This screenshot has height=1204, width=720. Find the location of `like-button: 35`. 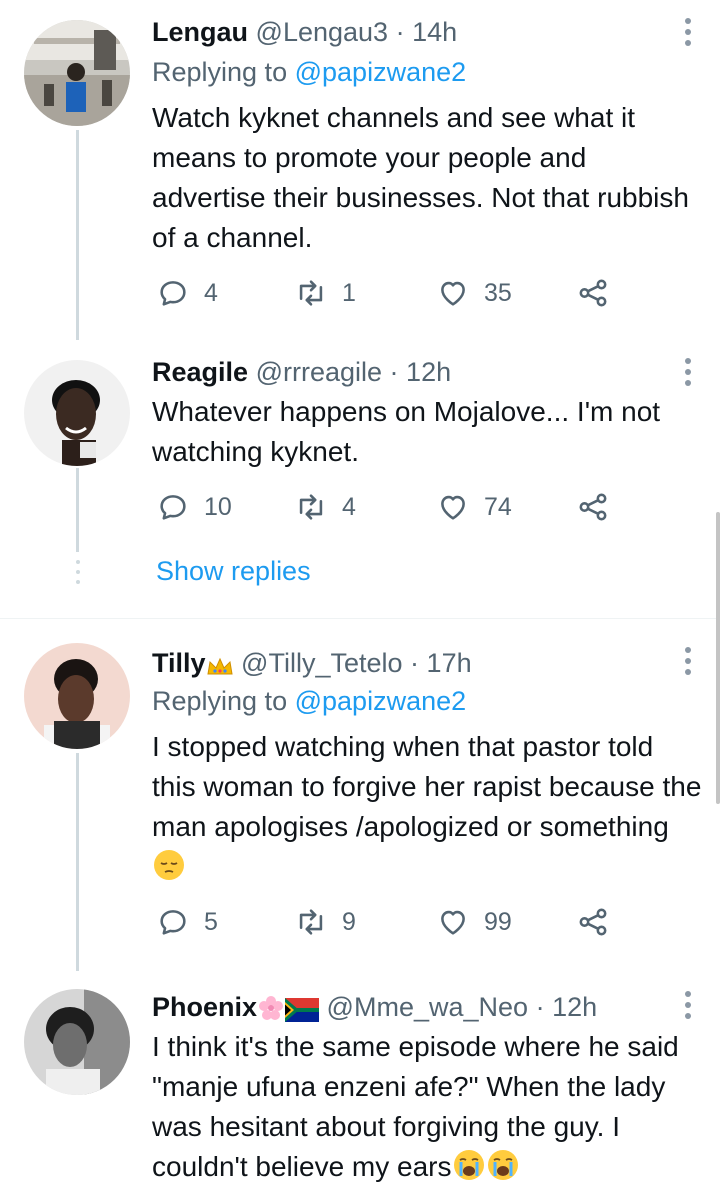

like-button: 35 is located at coordinates (474, 293).